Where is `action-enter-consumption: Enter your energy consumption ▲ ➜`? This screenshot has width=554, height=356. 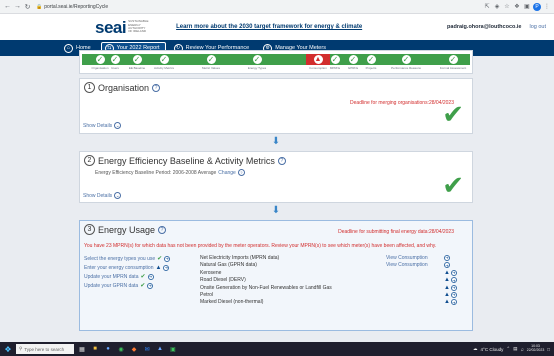
action-enter-consumption: Enter your energy consumption ▲ ➜ is located at coordinates (139, 267).